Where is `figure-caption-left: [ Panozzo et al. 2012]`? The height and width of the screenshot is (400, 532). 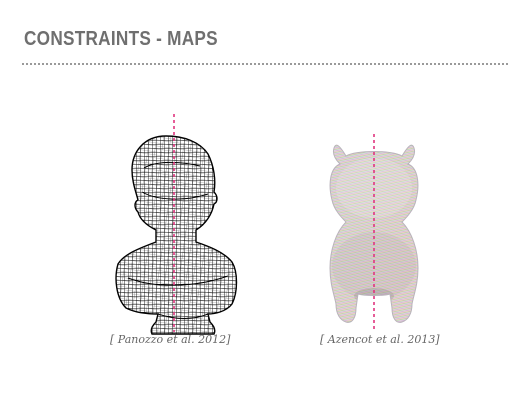
figure-caption-left: [ Panozzo et al. 2012] is located at coordinates (170, 339).